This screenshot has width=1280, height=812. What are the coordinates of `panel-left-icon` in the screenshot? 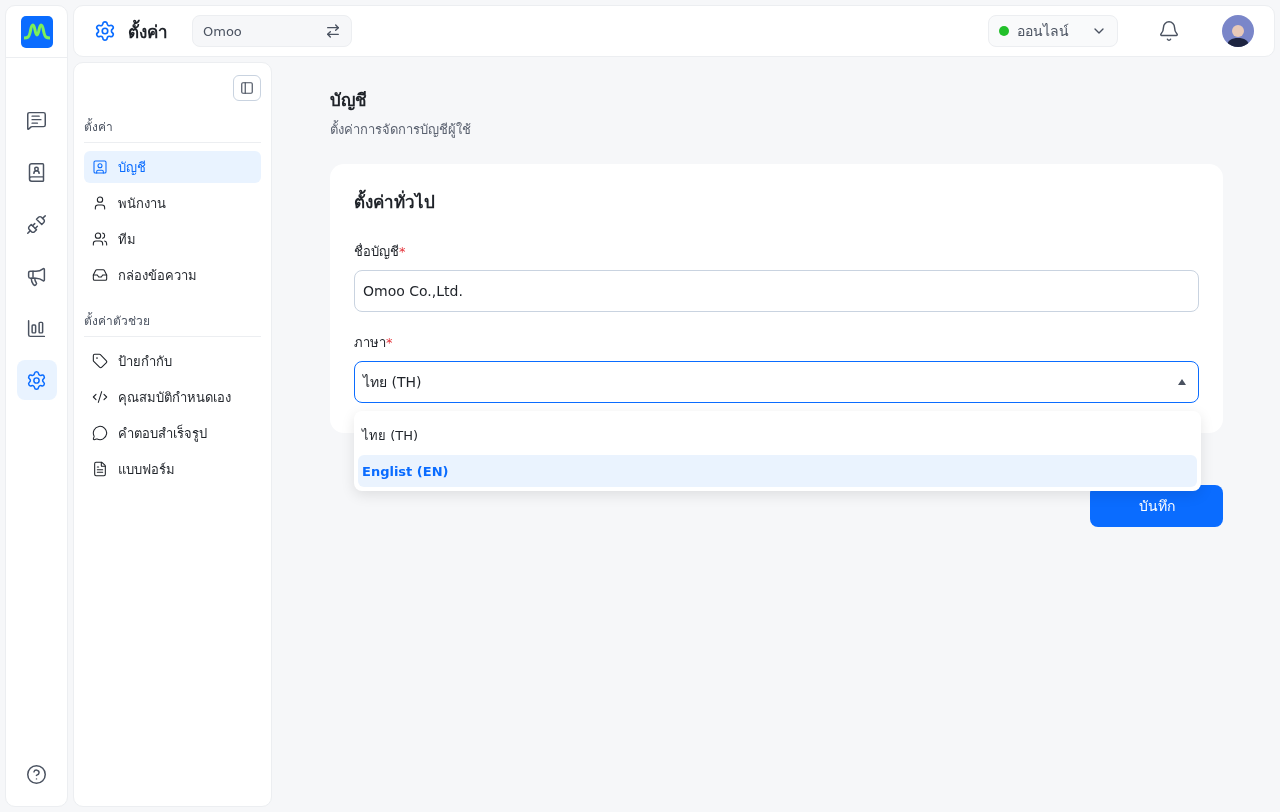 It's located at (247, 88).